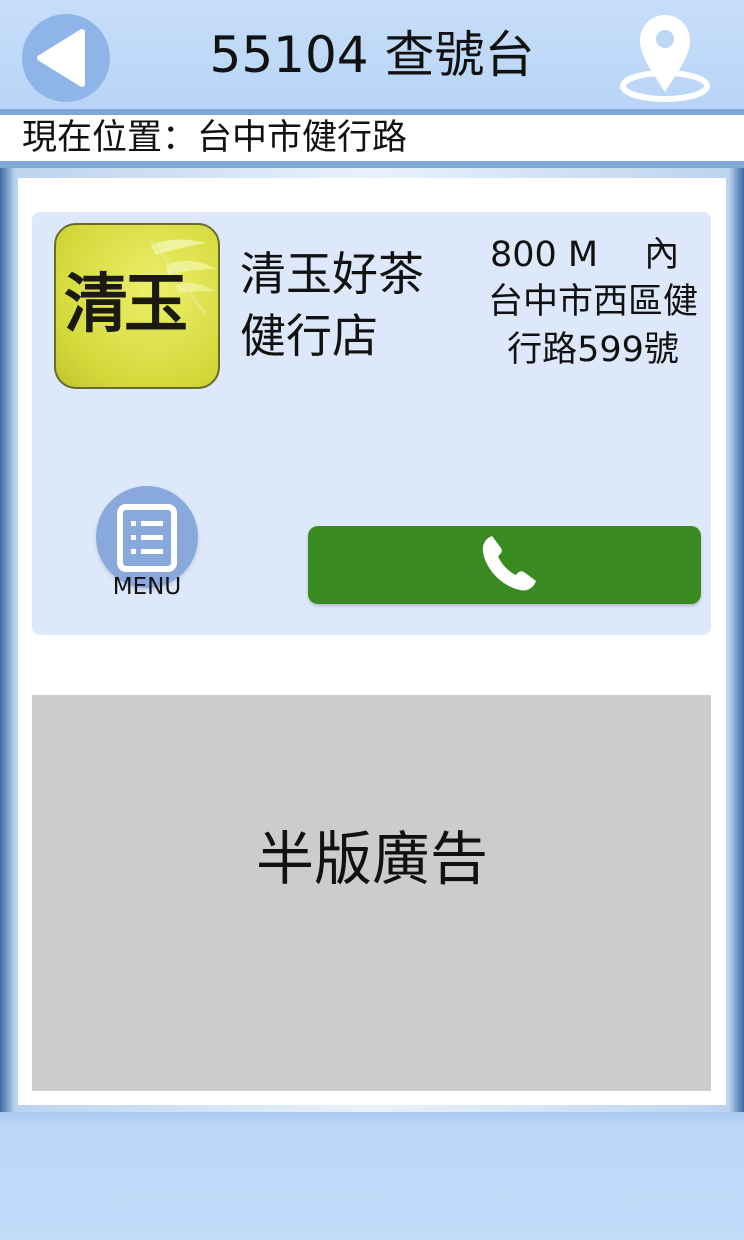 The height and width of the screenshot is (1240, 744). What do you see at coordinates (332, 305) in the screenshot?
I see `store-name: 清玉好茶健行店` at bounding box center [332, 305].